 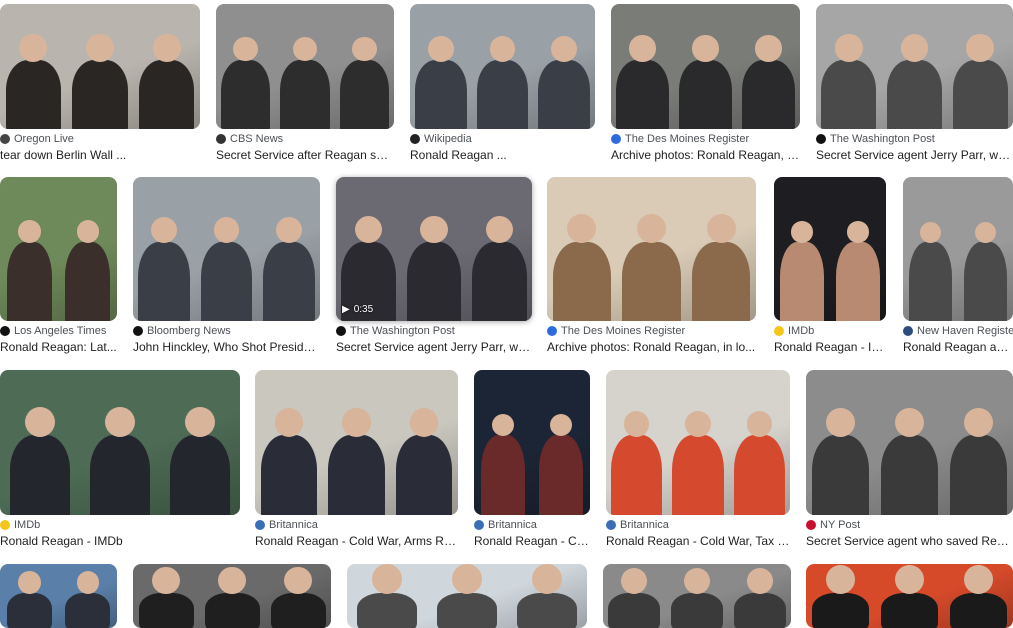 What do you see at coordinates (402, 331) in the screenshot?
I see `source-name: The Washington Post` at bounding box center [402, 331].